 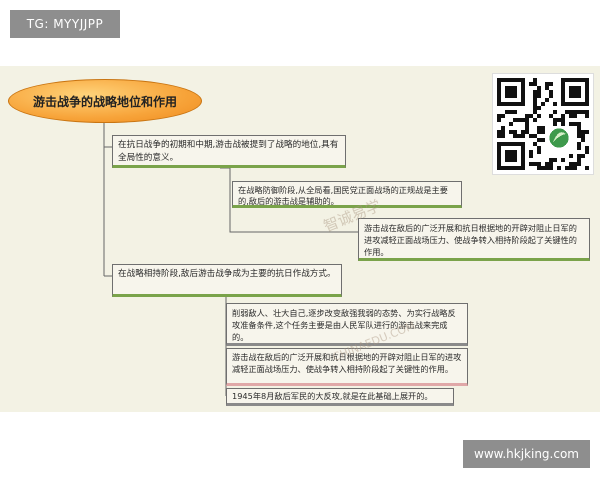 I want to click on qr-code, so click(x=543, y=124).